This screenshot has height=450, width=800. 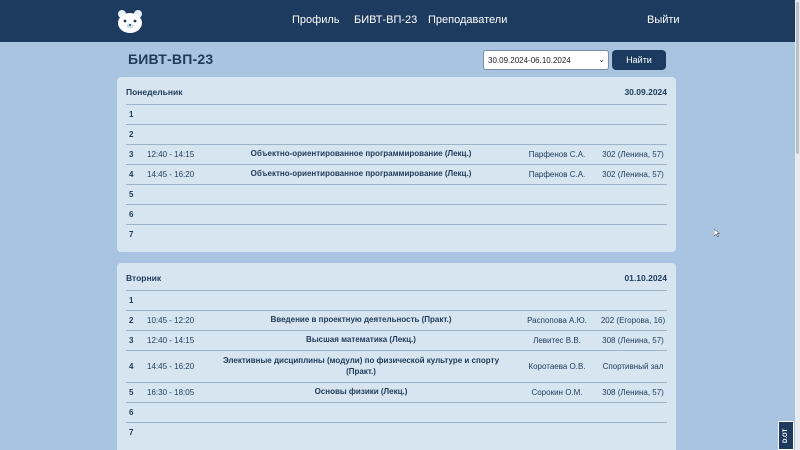 What do you see at coordinates (633, 320) in the screenshot?
I see `lesson-room: 202 (Егорова, 16)` at bounding box center [633, 320].